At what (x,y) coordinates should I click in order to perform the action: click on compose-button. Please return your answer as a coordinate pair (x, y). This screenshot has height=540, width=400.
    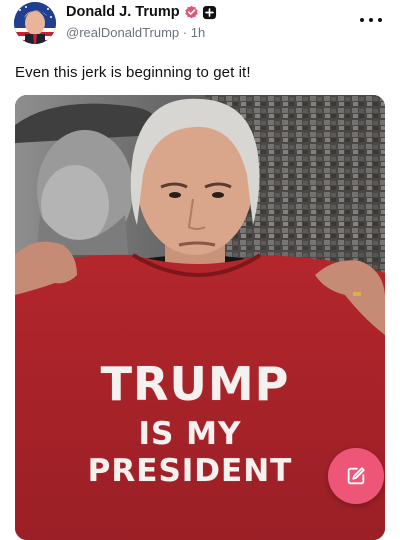
    Looking at the image, I should click on (356, 476).